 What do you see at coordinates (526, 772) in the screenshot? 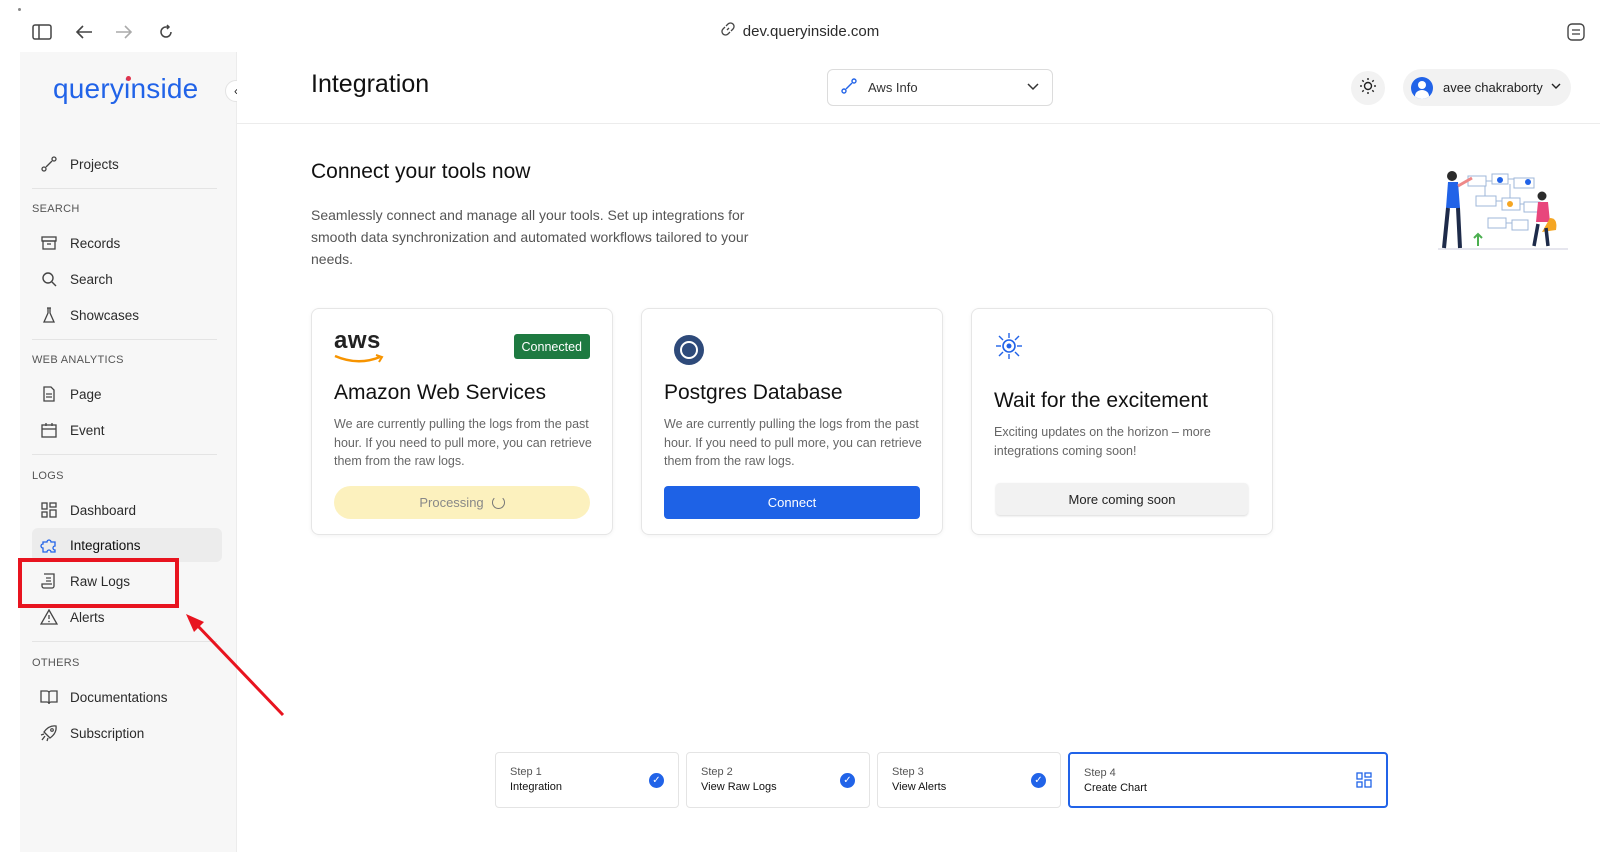
I see `step-number: Step 1` at bounding box center [526, 772].